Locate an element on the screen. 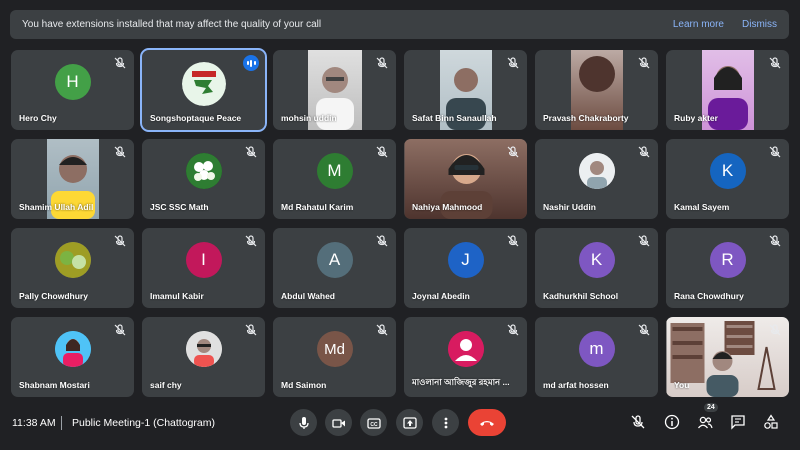 The height and width of the screenshot is (450, 800). participant-tile: Shamim Ullah Adil is located at coordinates (72, 179).